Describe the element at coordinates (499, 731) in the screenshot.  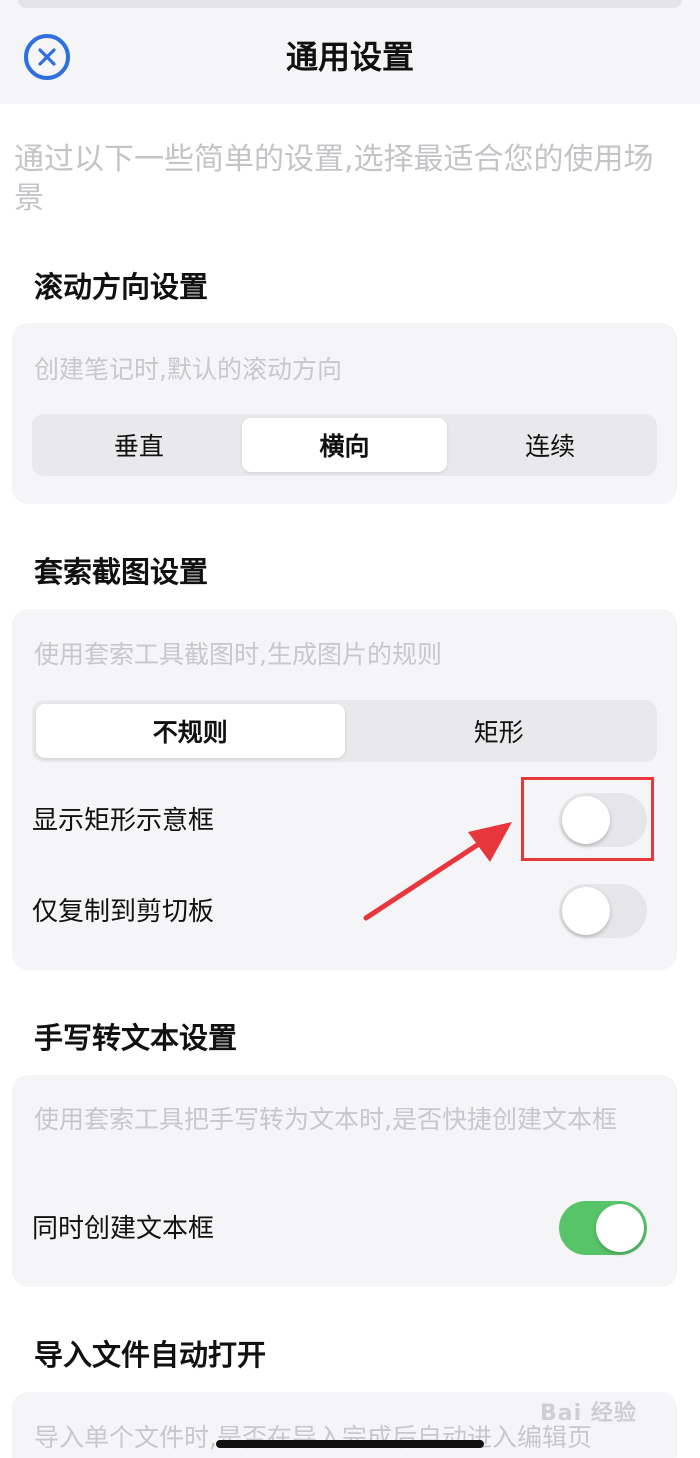
I see `lasso-option-rectangle: 矩形` at that location.